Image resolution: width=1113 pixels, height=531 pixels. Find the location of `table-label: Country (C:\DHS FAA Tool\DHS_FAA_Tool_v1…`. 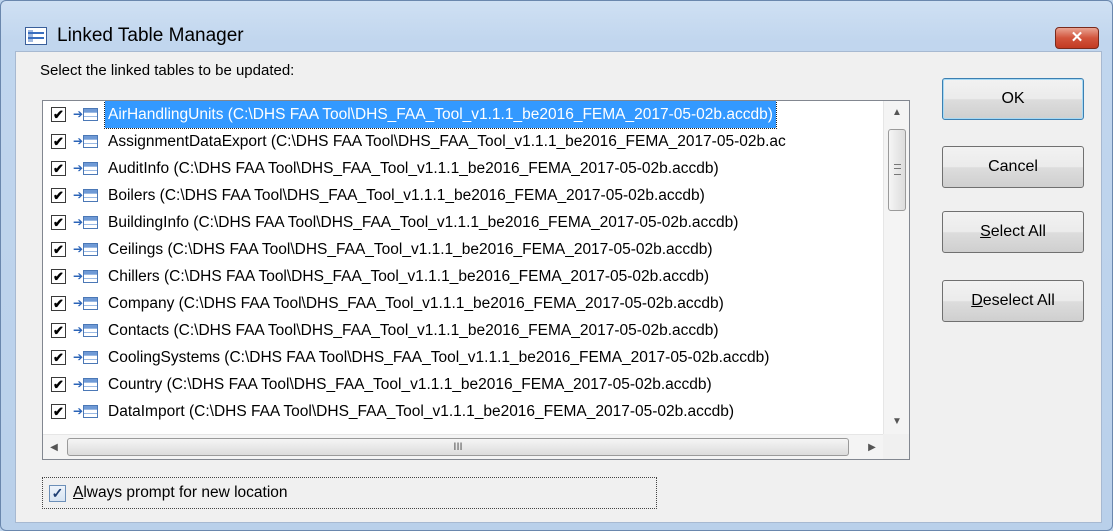

table-label: Country (C:\DHS FAA Tool\DHS_FAA_Tool_v1… is located at coordinates (410, 384).